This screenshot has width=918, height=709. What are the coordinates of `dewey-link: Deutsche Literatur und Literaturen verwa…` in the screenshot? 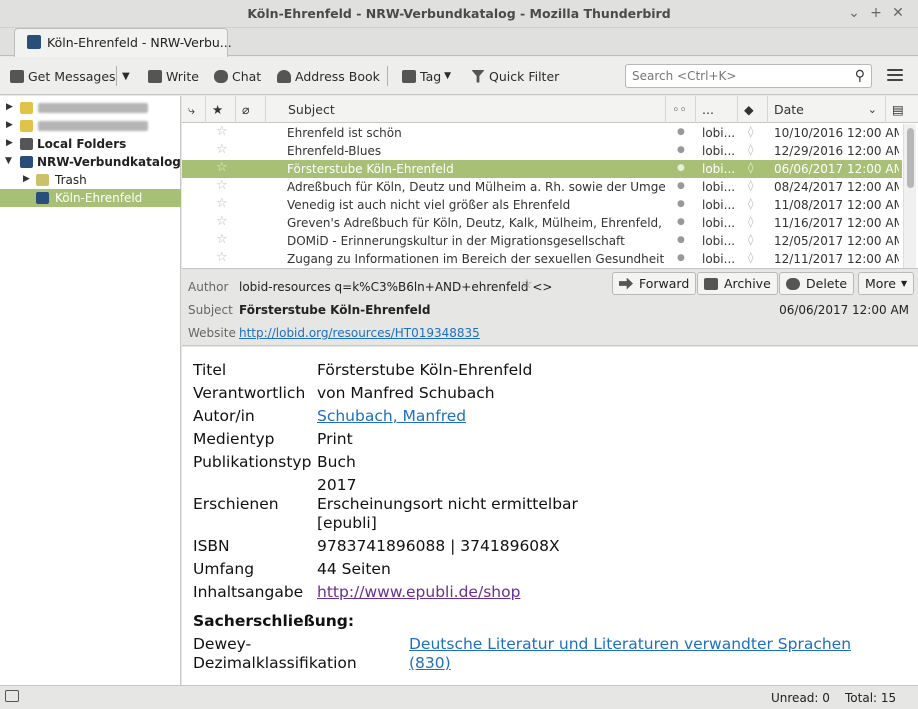 It's located at (630, 644).